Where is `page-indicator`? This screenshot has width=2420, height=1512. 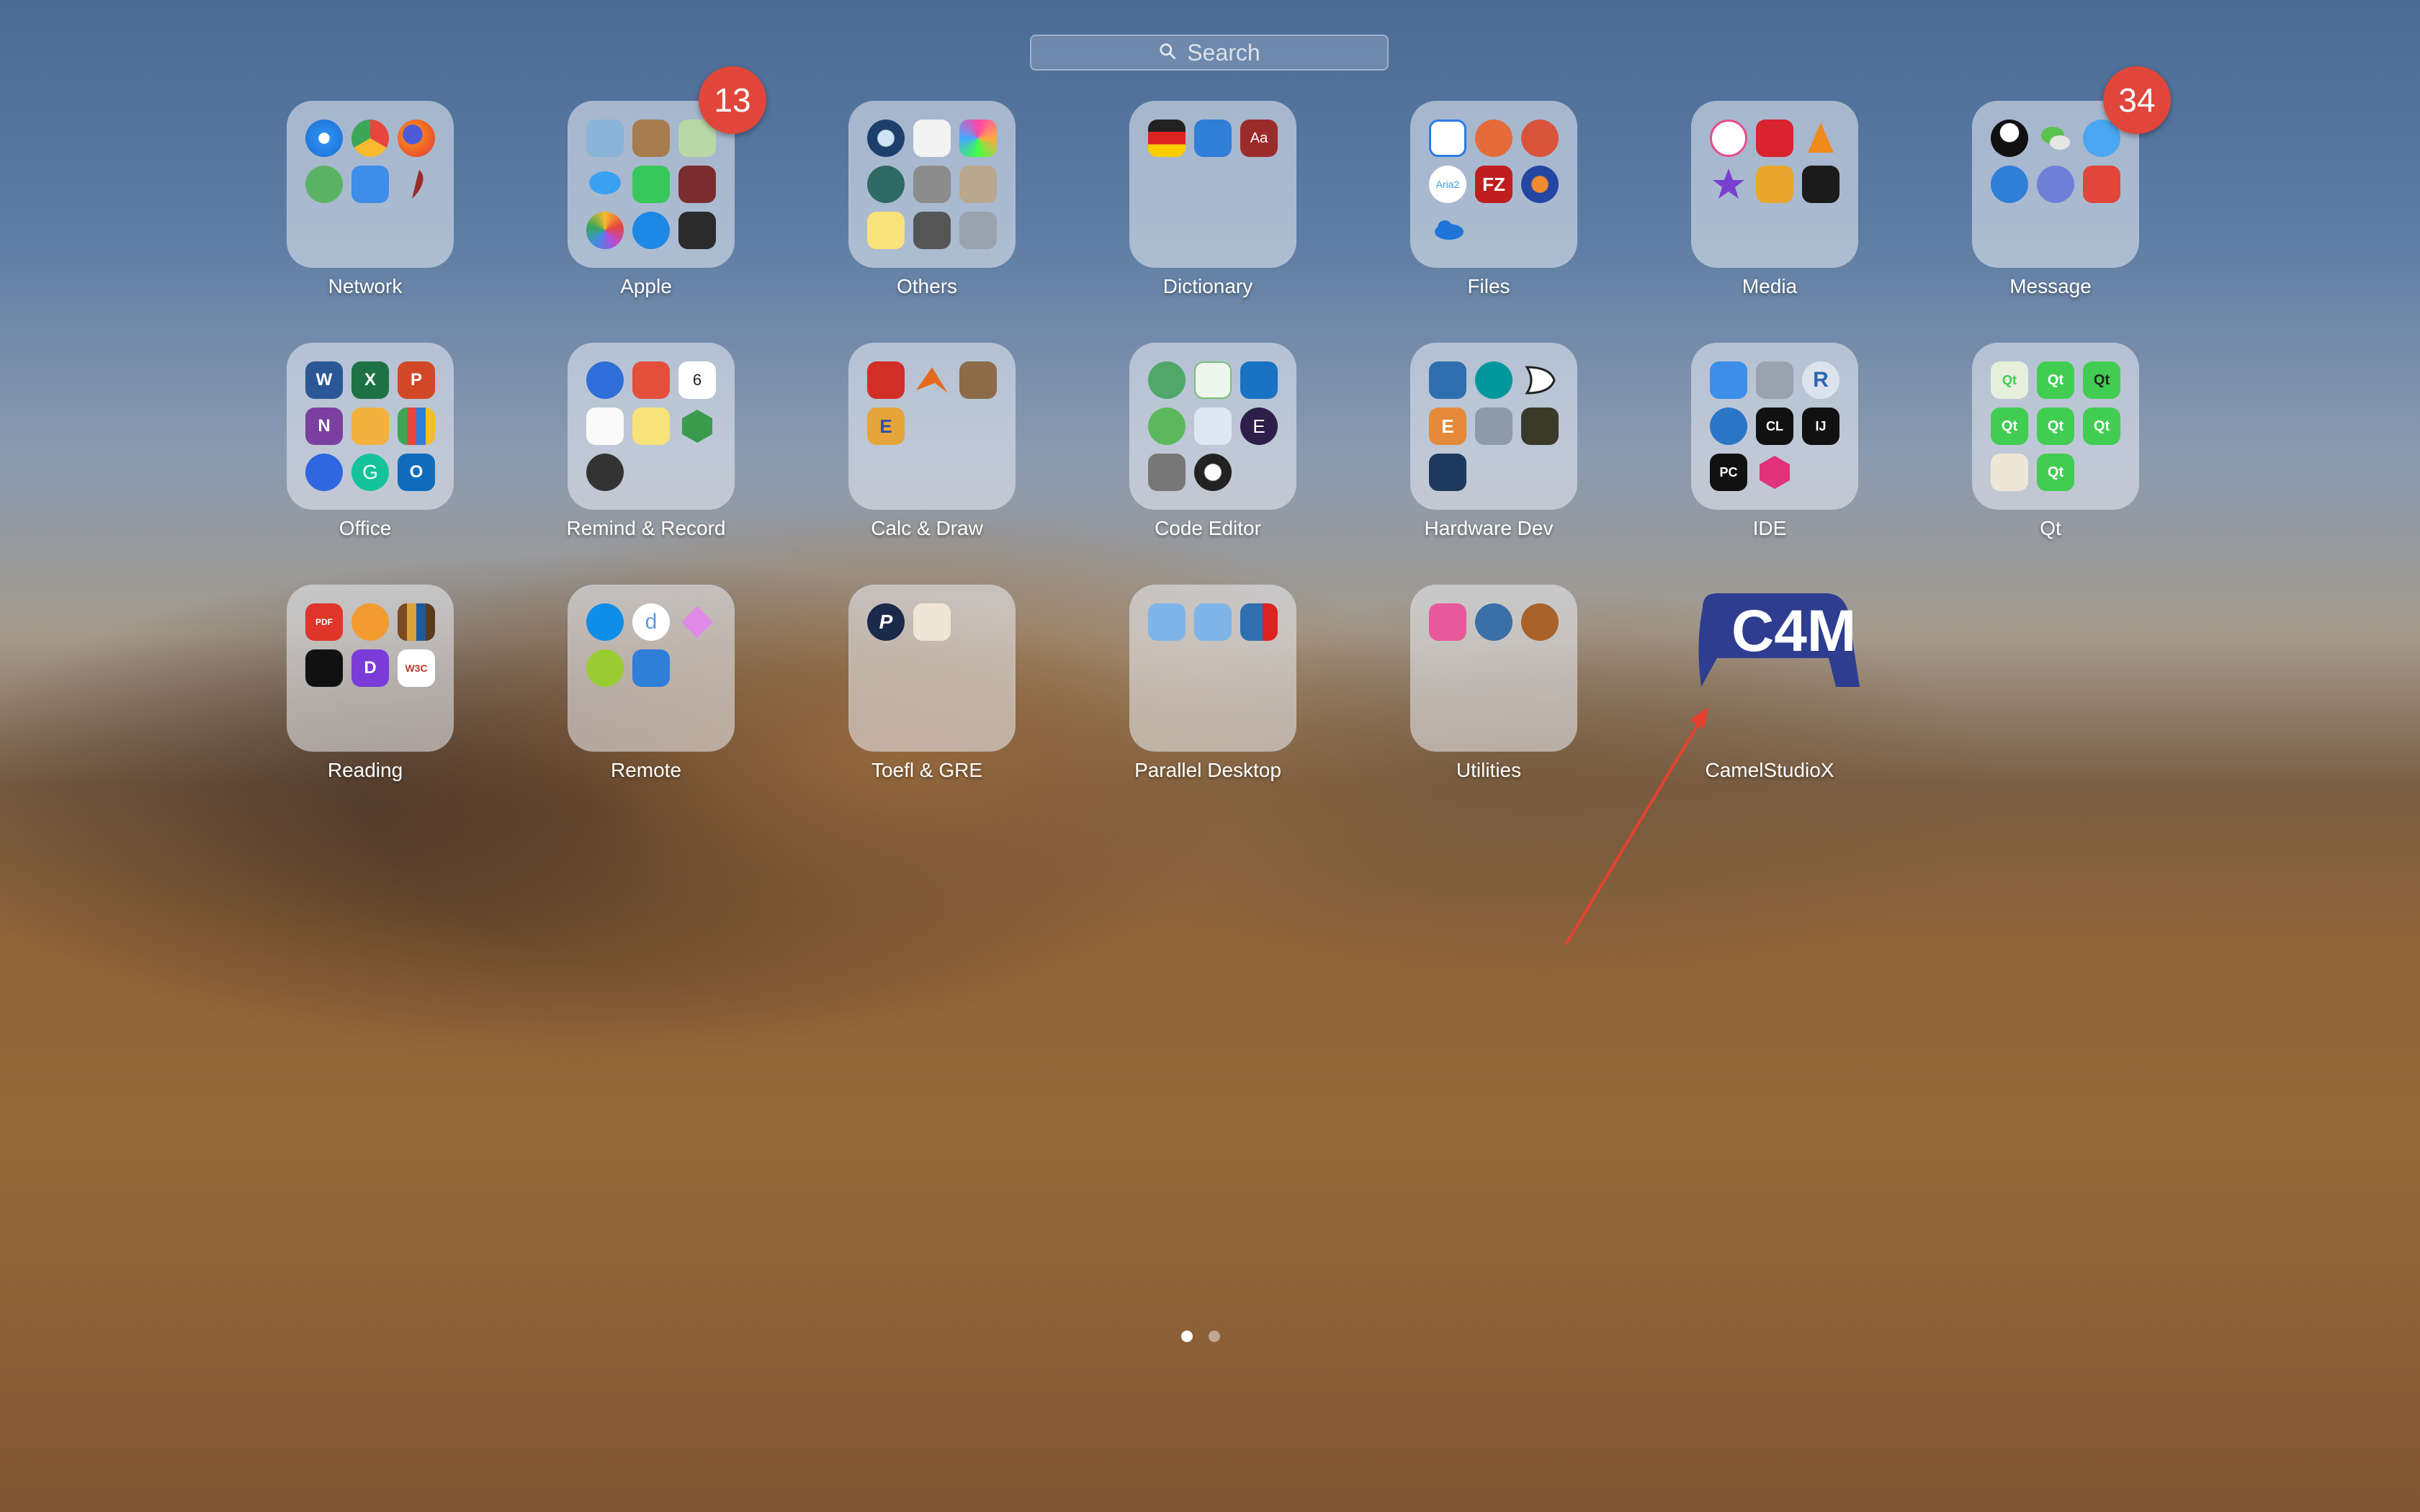
page-indicator is located at coordinates (1200, 1336).